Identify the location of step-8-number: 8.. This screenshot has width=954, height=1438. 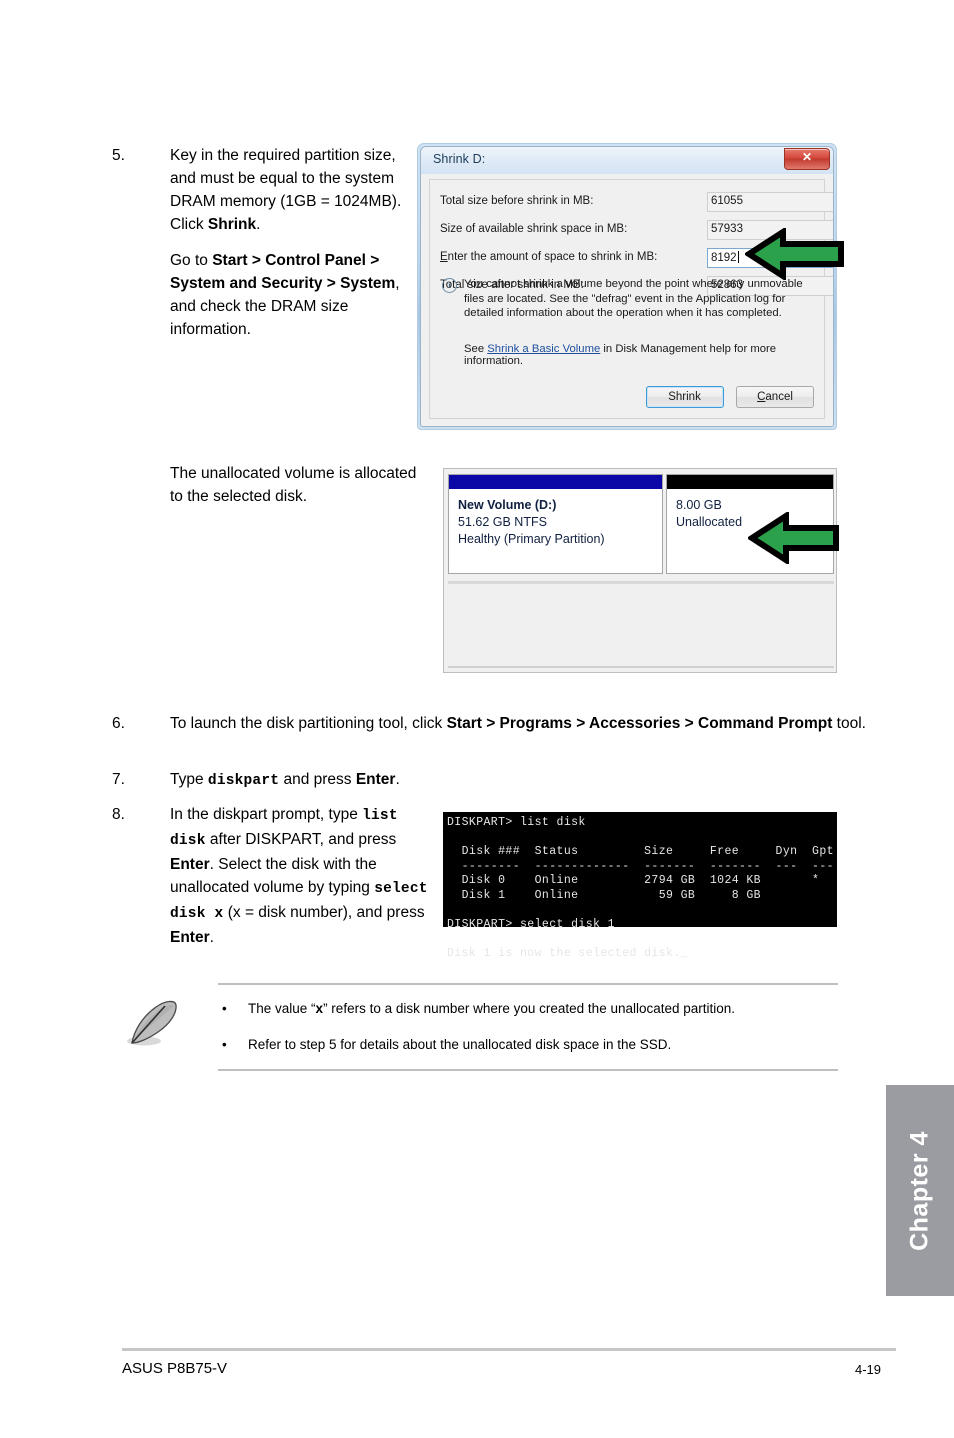
(118, 814).